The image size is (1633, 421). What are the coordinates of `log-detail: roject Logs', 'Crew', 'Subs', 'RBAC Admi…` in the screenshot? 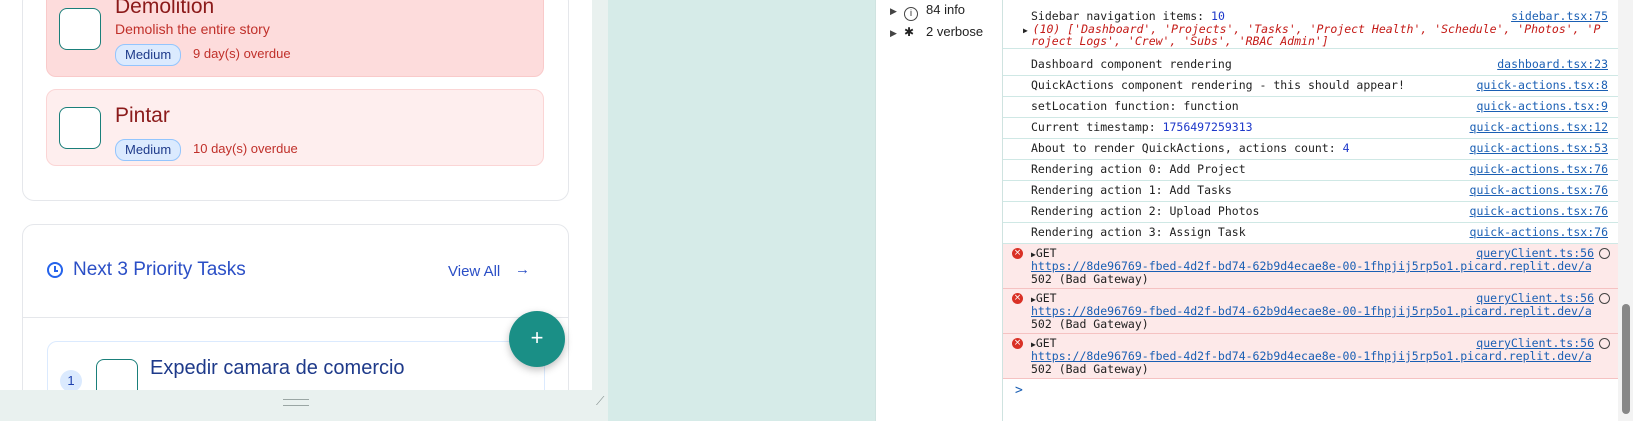 It's located at (1180, 41).